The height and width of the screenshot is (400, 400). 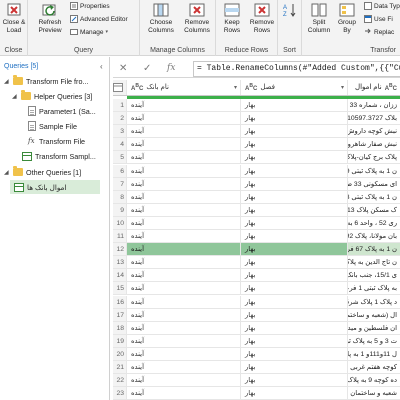 What do you see at coordinates (89, 32) in the screenshot?
I see `manage-button: Manage ▾` at bounding box center [89, 32].